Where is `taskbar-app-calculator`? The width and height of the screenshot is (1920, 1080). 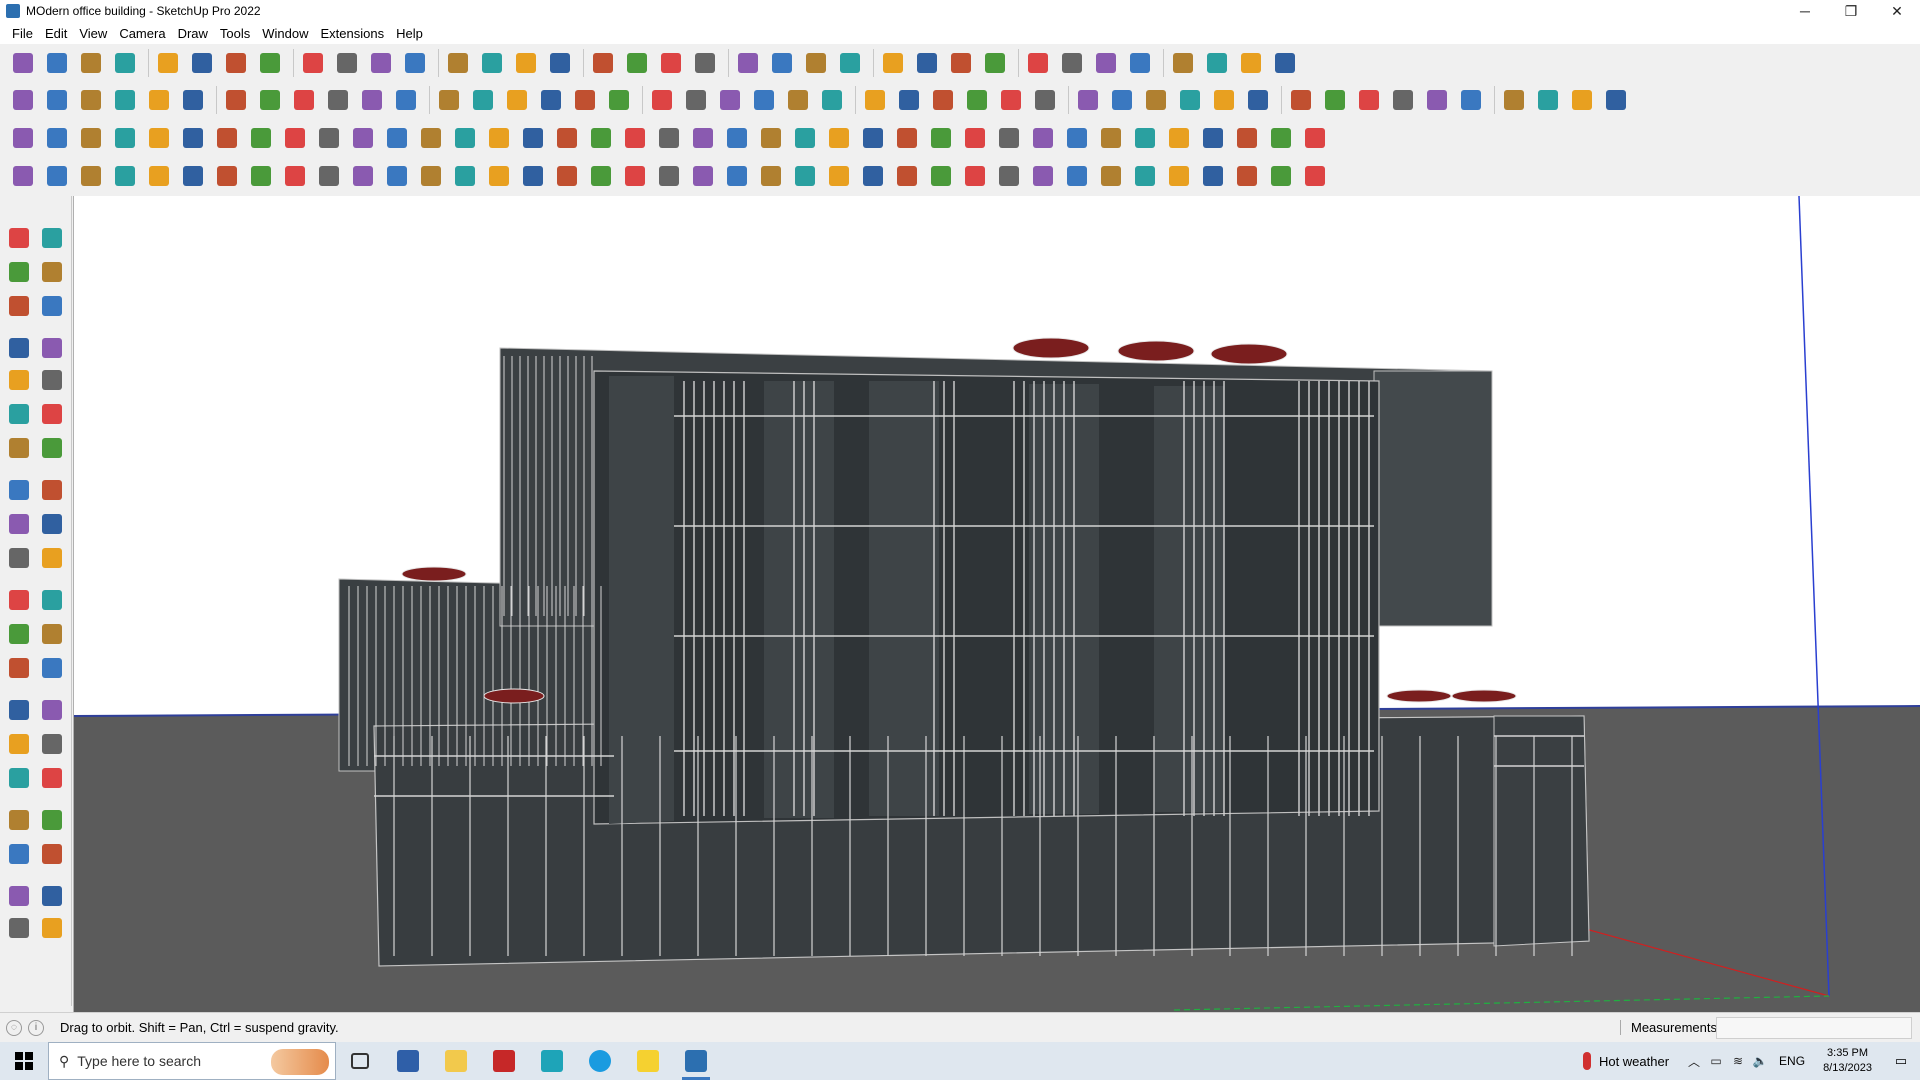
taskbar-app-calculator is located at coordinates (408, 1061).